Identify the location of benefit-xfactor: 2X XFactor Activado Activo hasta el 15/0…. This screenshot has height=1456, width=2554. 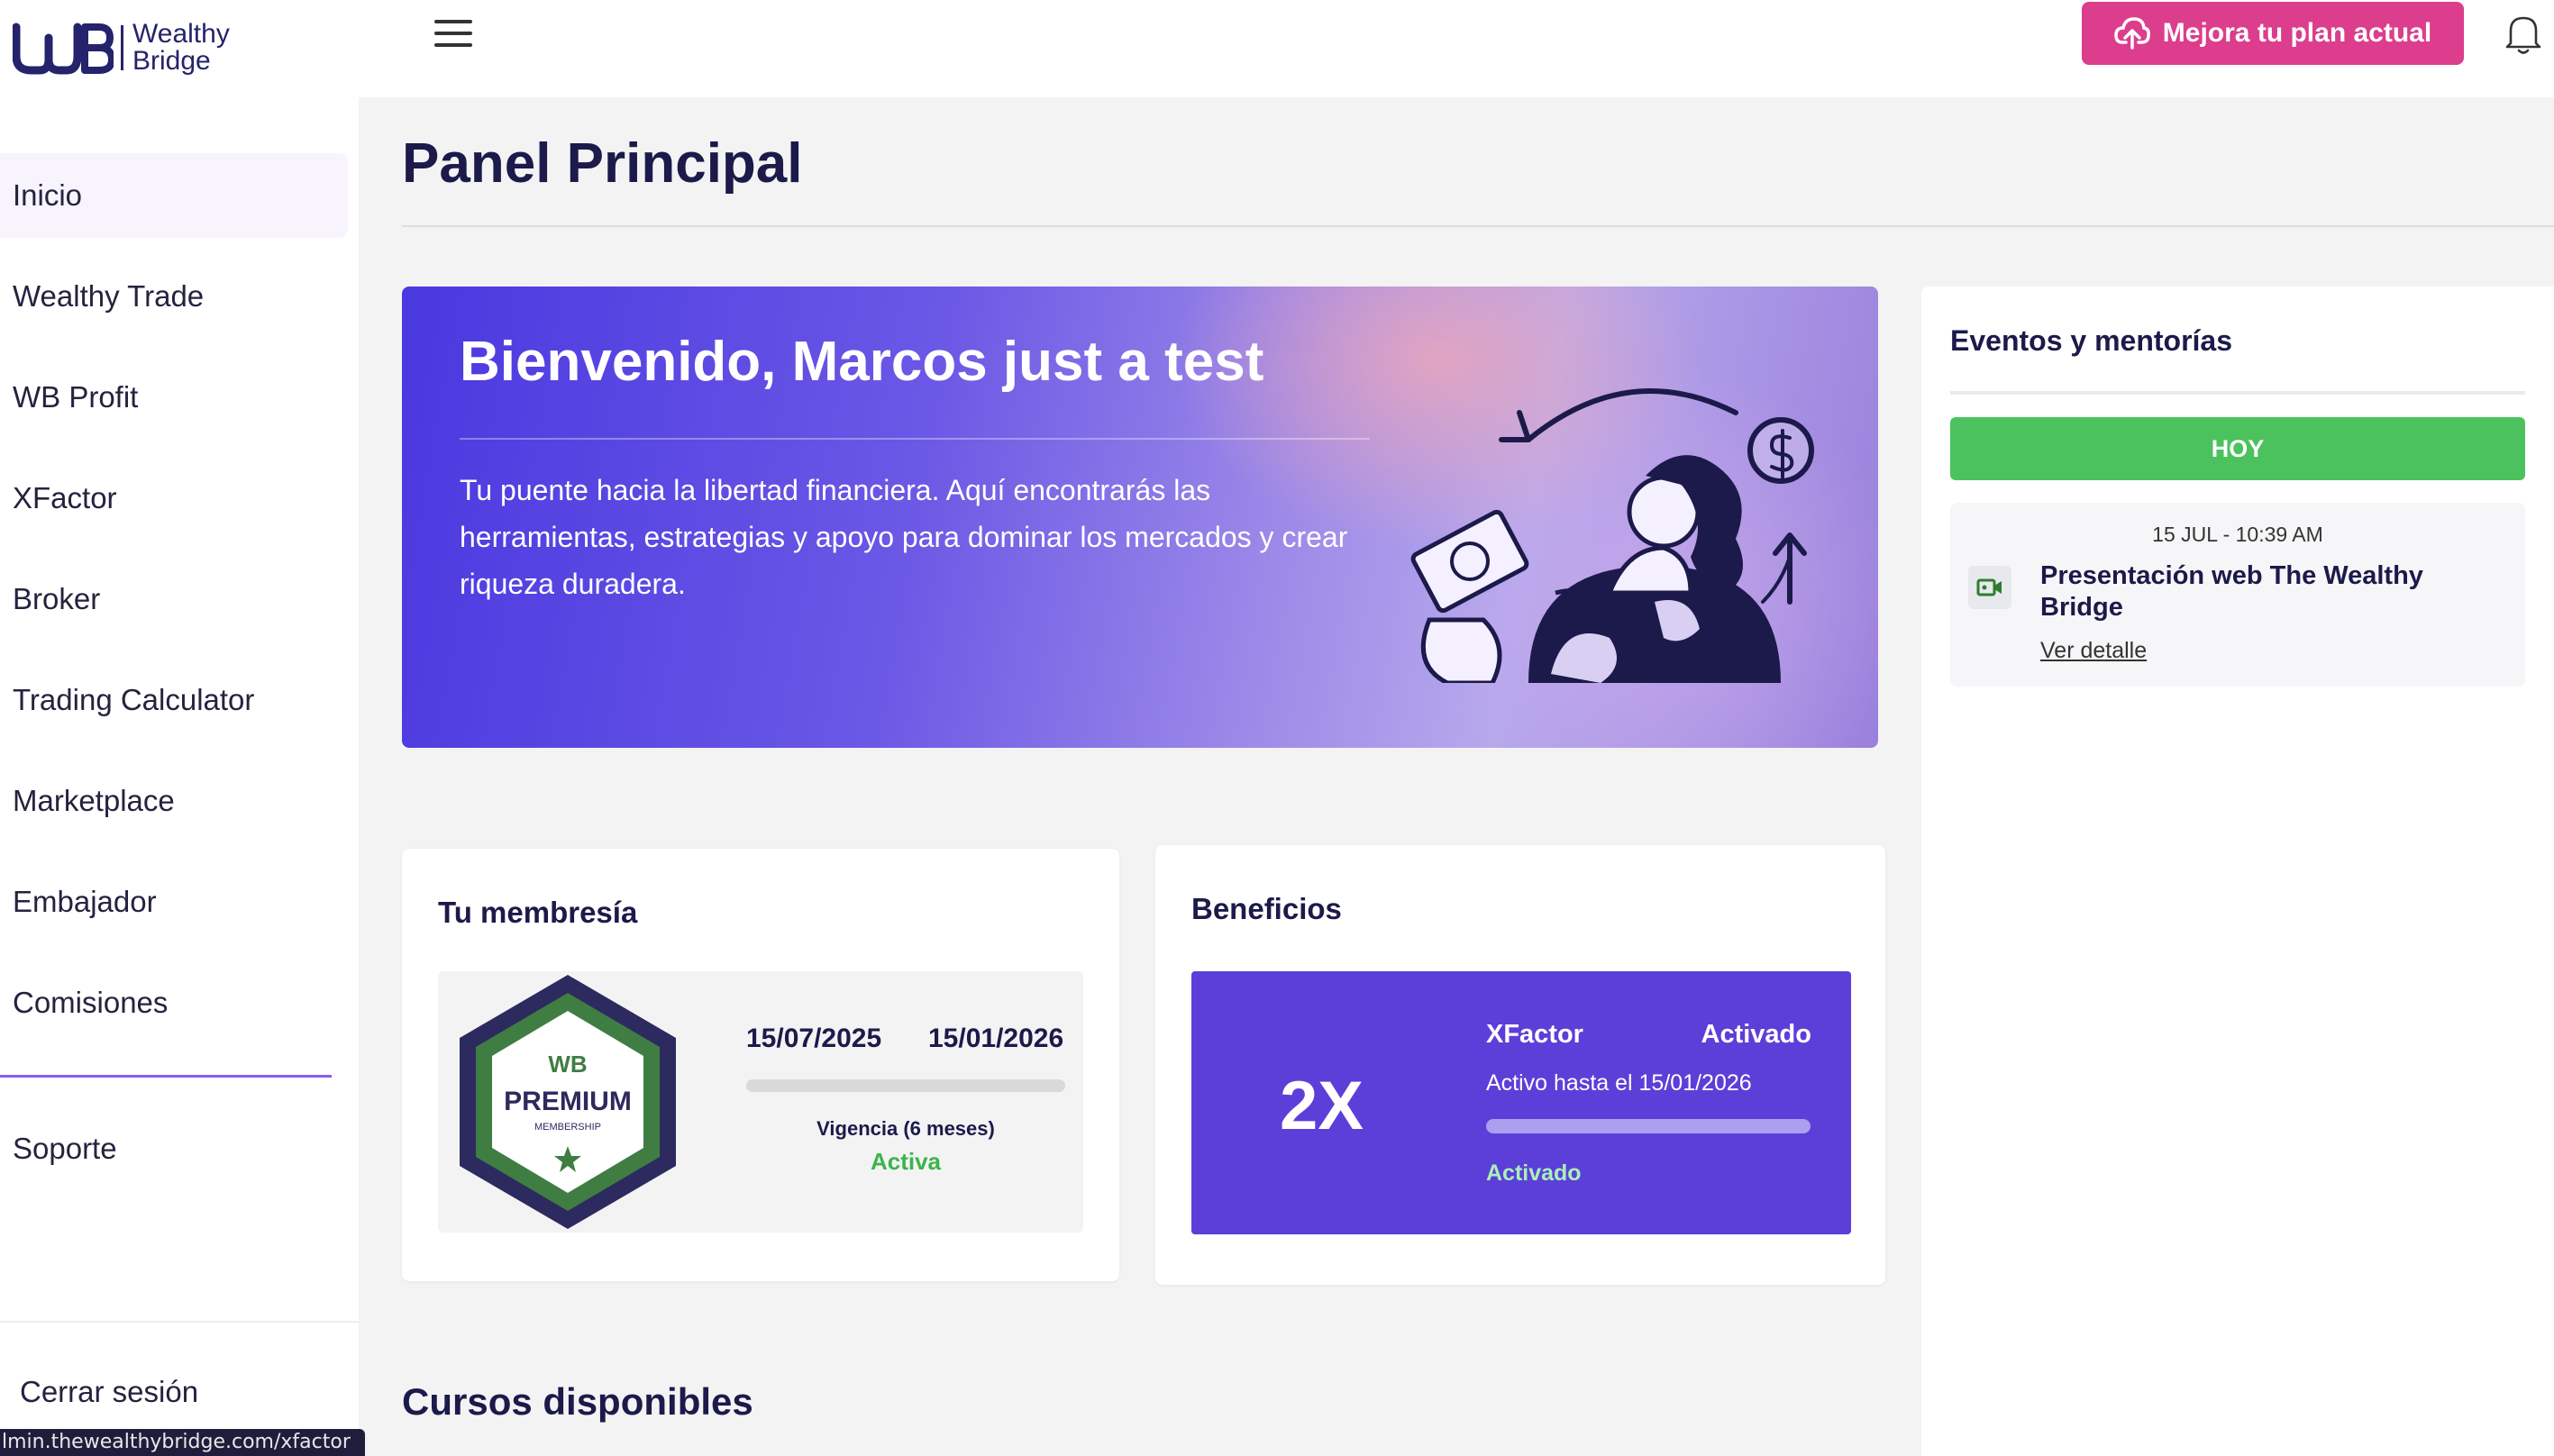
(1521, 1102).